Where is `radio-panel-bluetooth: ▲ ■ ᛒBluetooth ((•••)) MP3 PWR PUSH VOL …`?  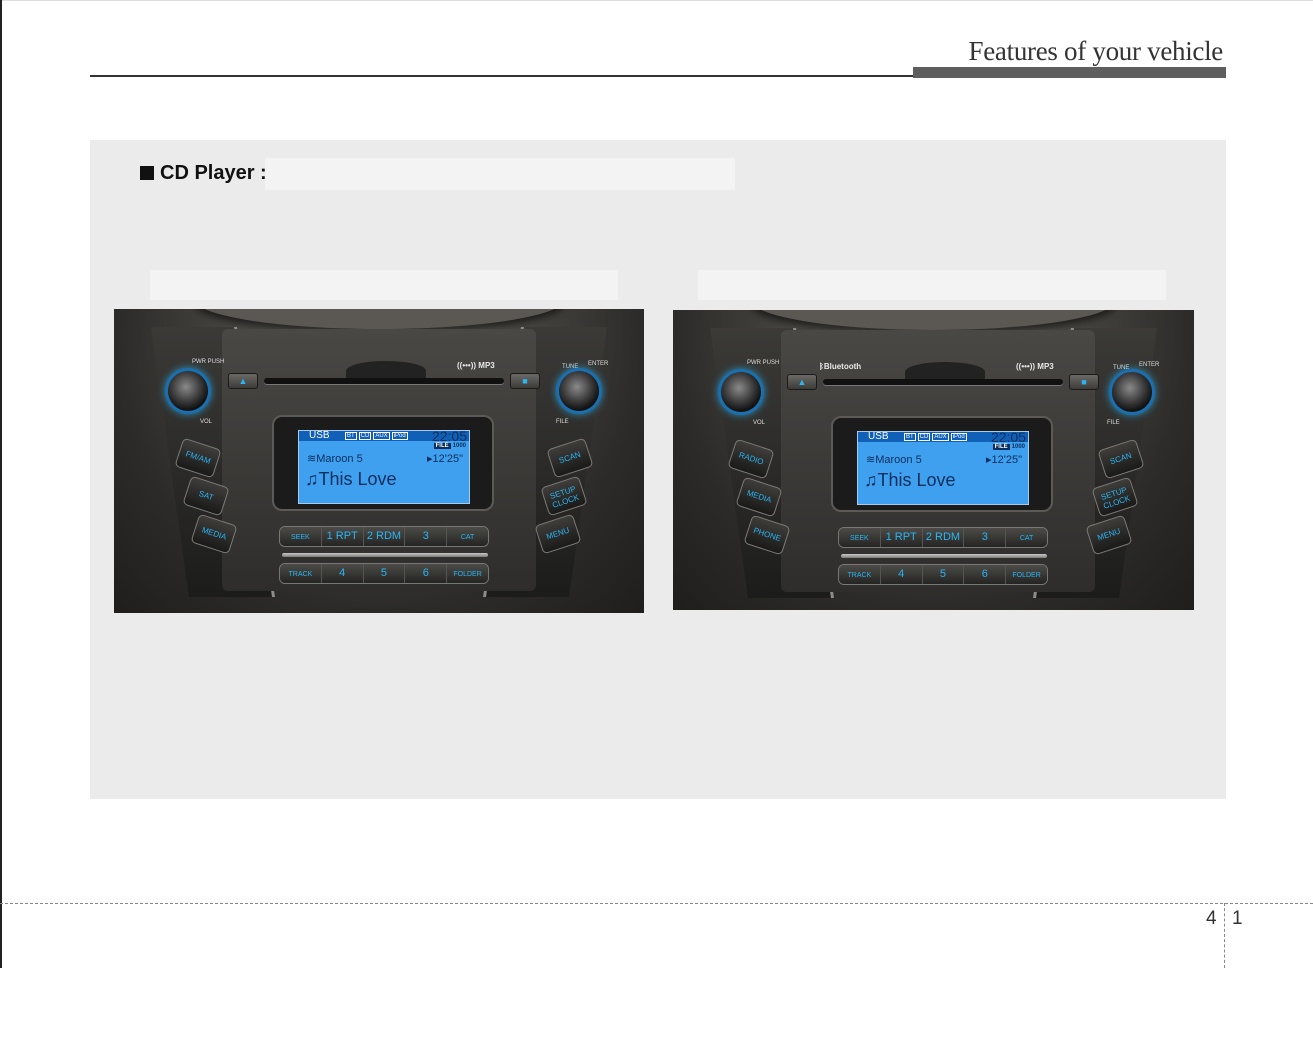
radio-panel-bluetooth: ▲ ■ ᛒBluetooth ((•••)) MP3 PWR PUSH VOL … is located at coordinates (933, 460).